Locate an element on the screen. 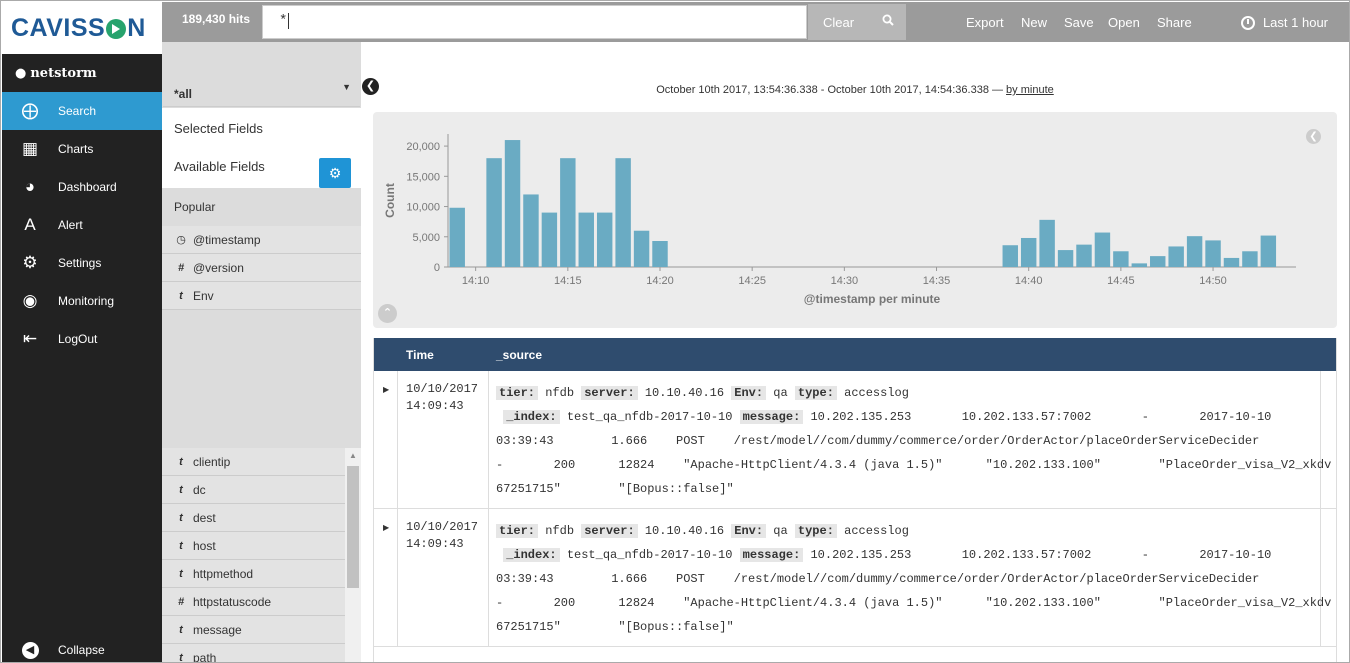 The image size is (1350, 663). logout-icon: ⇤ is located at coordinates (30, 338).